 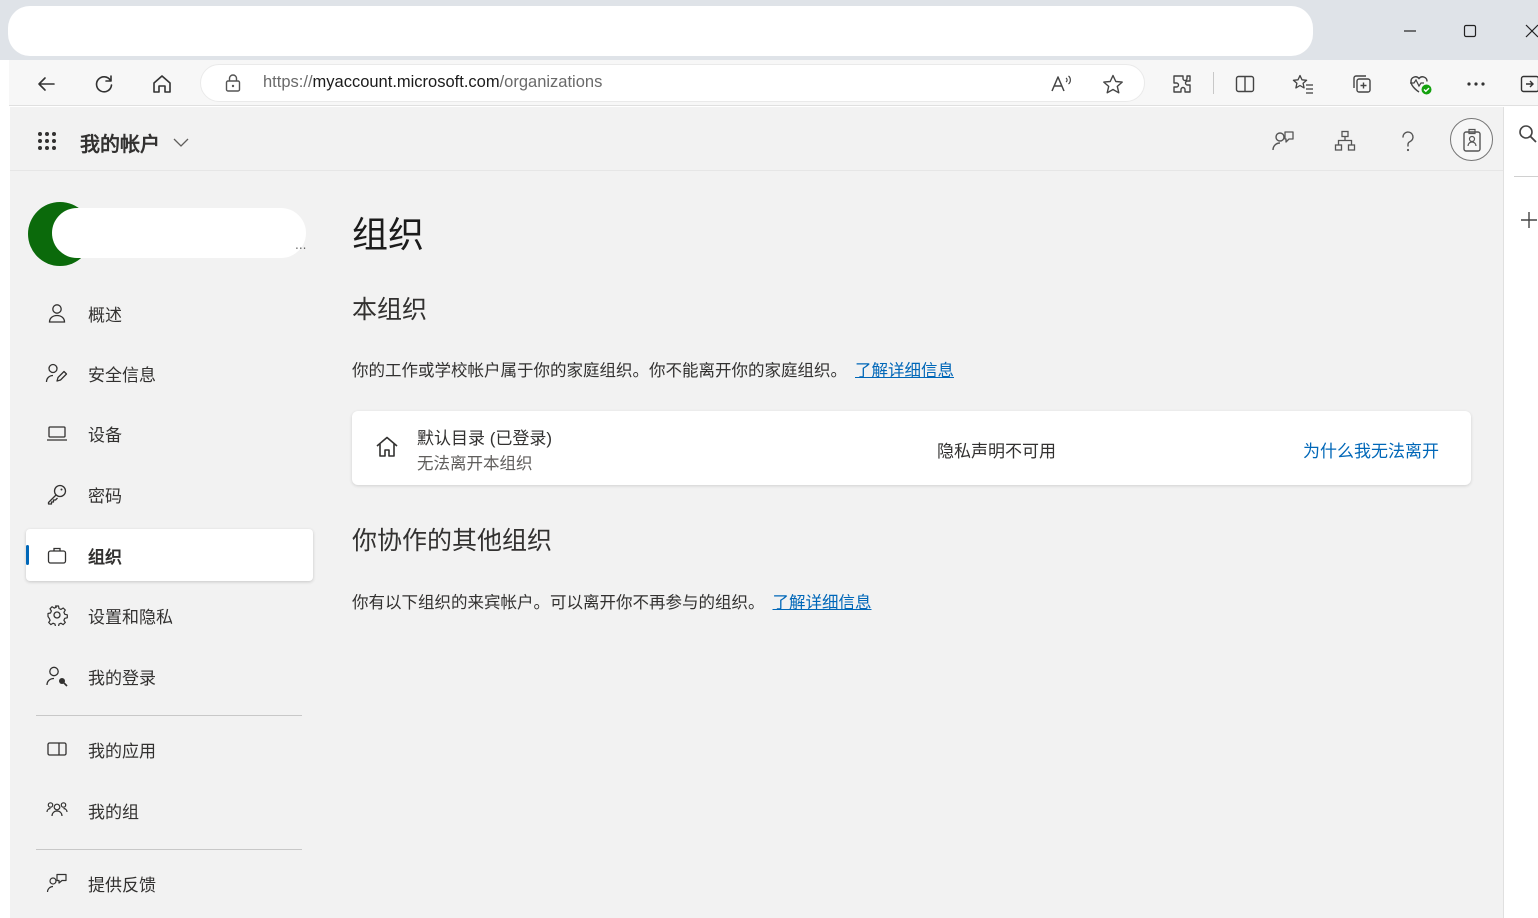 I want to click on home-org-description-text: 你的工作或学校帐户属于你的家庭组织。你不能离开你的家庭组织。, so click(x=599, y=371).